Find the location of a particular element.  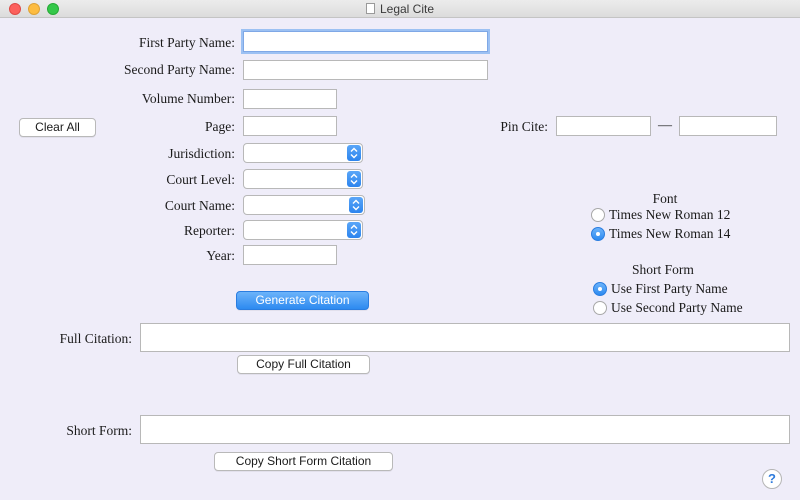

page-label: Page: is located at coordinates (220, 126).